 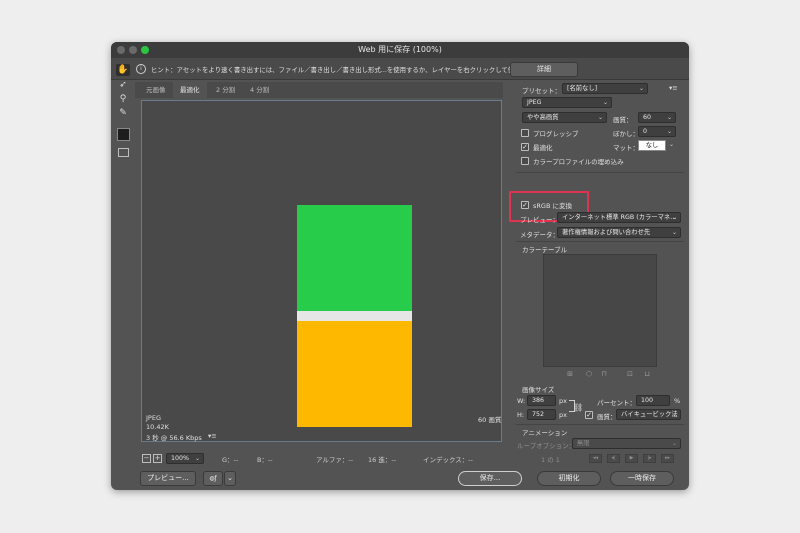 What do you see at coordinates (157, 458) in the screenshot?
I see `zoom-in-button: +` at bounding box center [157, 458].